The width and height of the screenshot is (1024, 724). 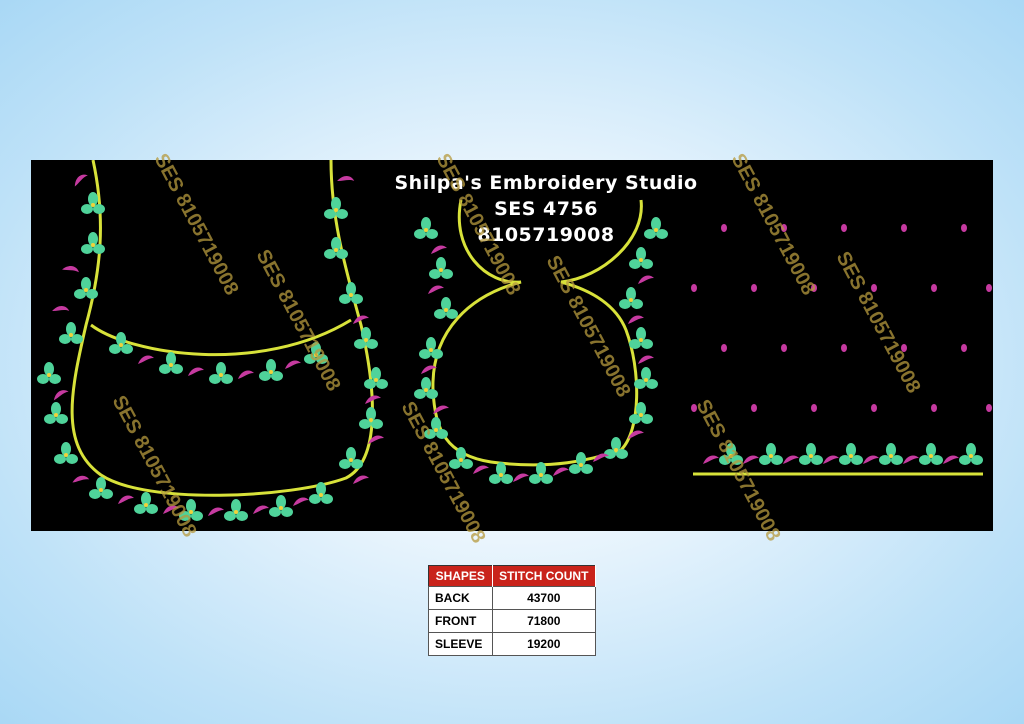 What do you see at coordinates (546, 209) in the screenshot?
I see `design-code: SES 4756` at bounding box center [546, 209].